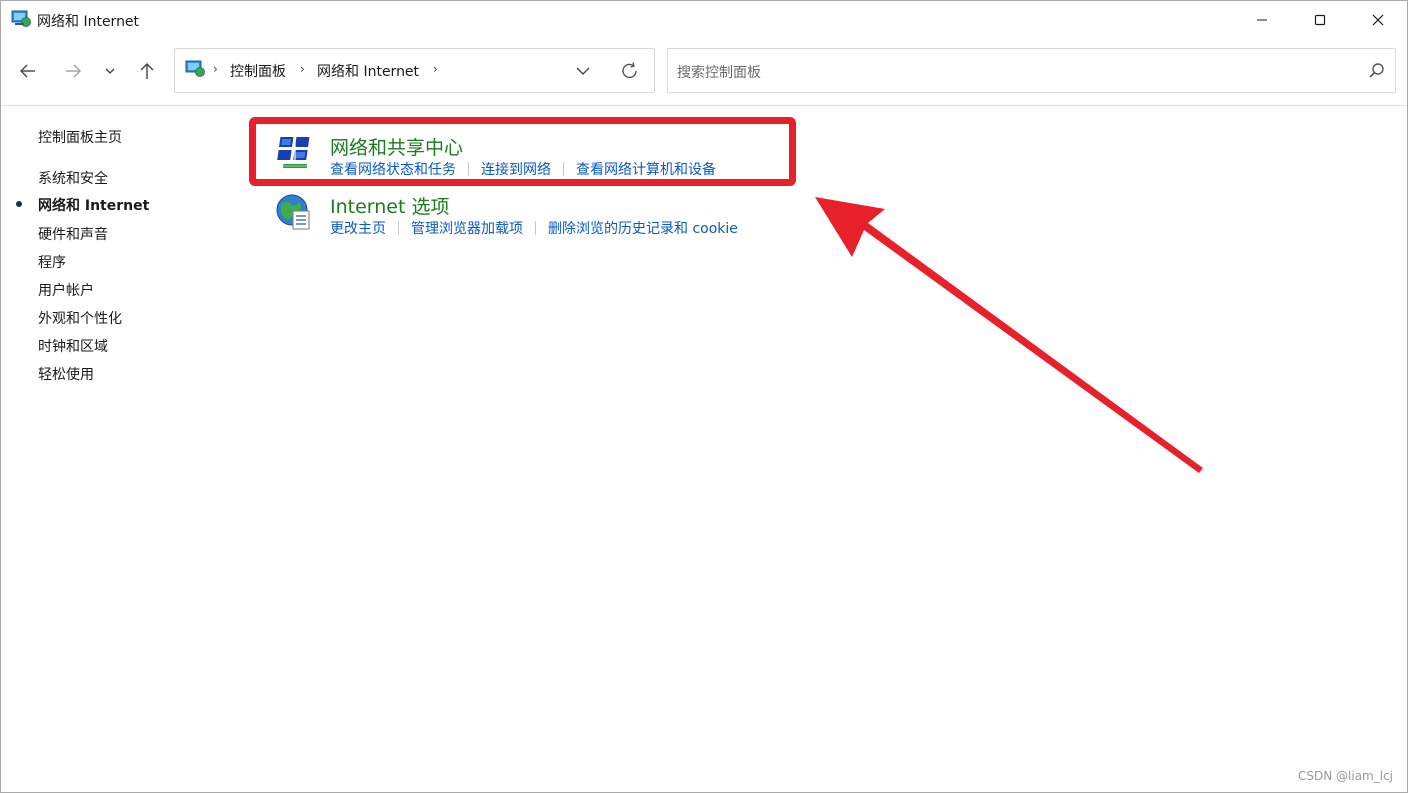 This screenshot has width=1408, height=793. I want to click on breadcrumb-control-panel: 控制面板, so click(258, 71).